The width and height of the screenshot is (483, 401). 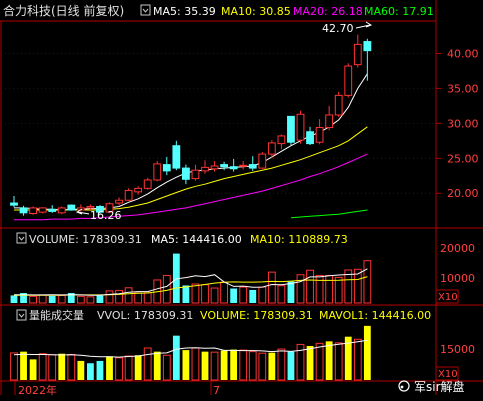 What do you see at coordinates (399, 11) in the screenshot?
I see `ma60-label: MA60: 17.91` at bounding box center [399, 11].